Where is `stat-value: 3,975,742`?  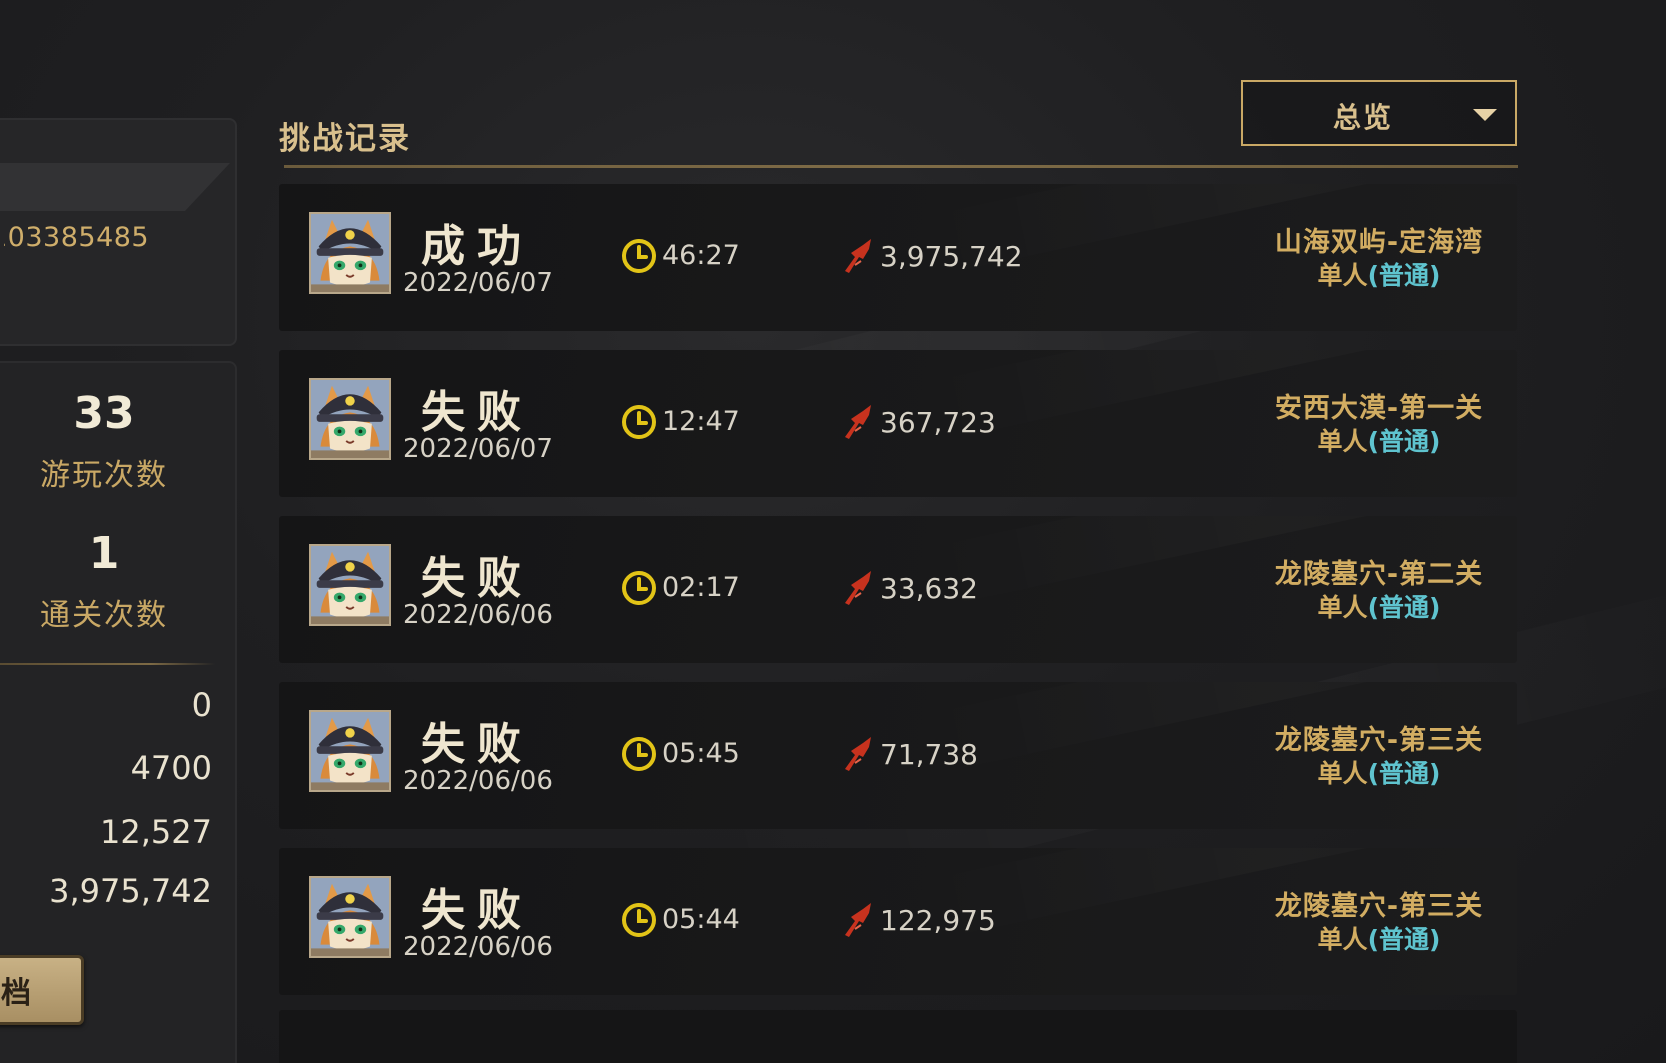
stat-value: 3,975,742 is located at coordinates (130, 891).